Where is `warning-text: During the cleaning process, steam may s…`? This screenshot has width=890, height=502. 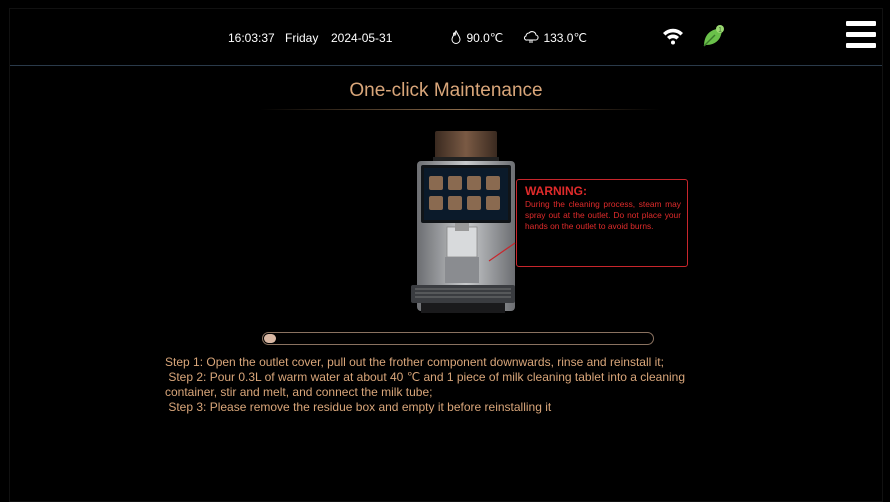 warning-text: During the cleaning process, steam may s… is located at coordinates (603, 215).